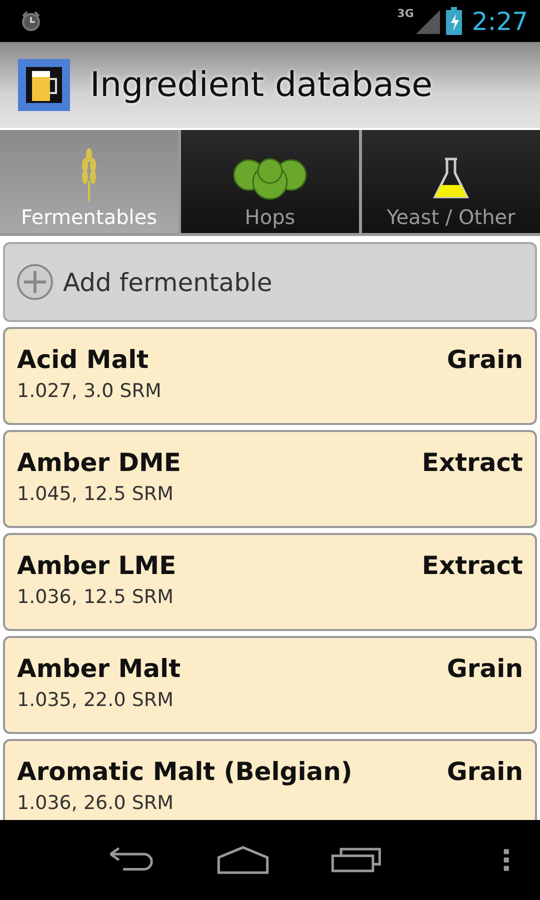  I want to click on ingredient-card: Aromatic Malt (Belgian) Grain 1.036, 26.0 SRM, so click(270, 779).